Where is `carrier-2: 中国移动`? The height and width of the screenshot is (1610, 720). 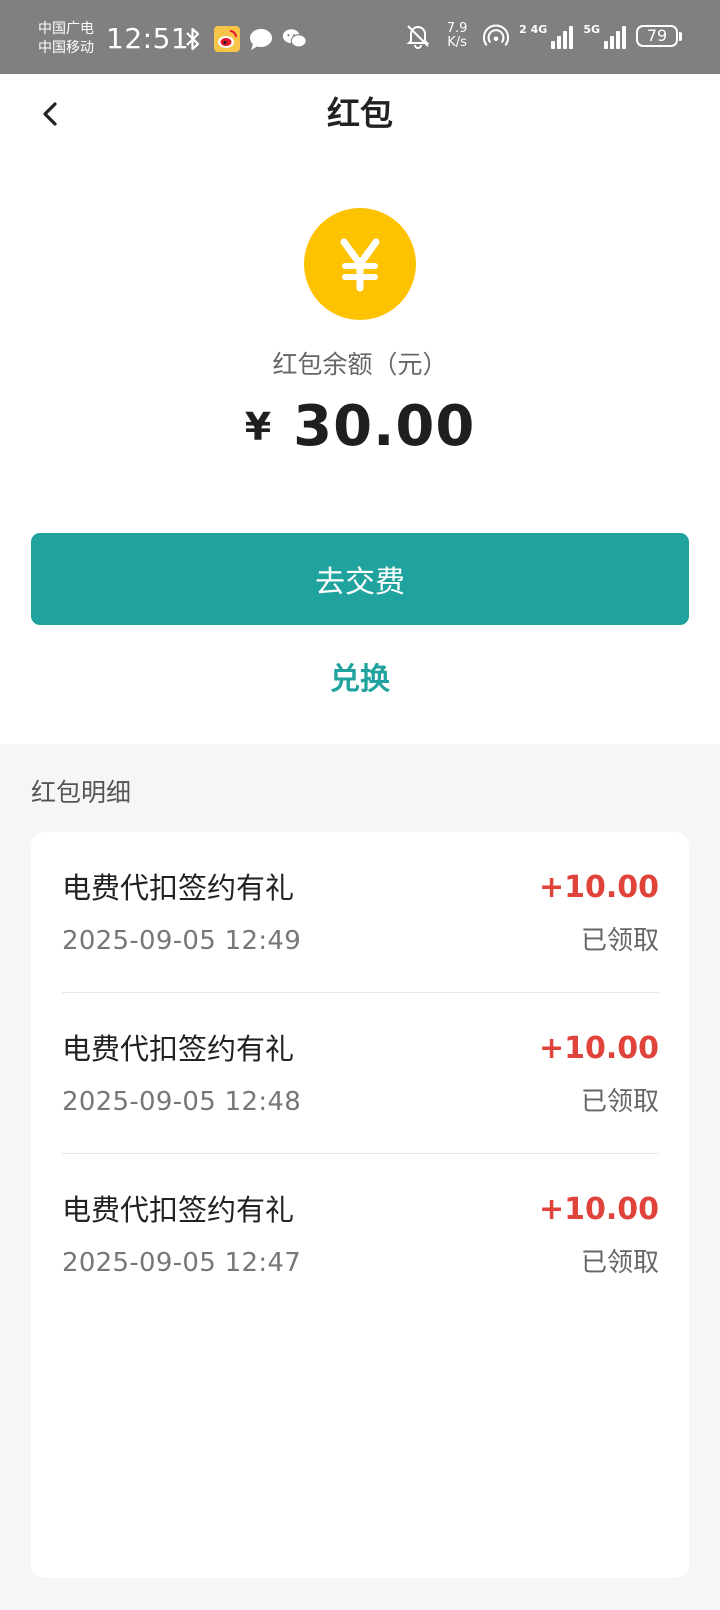
carrier-2: 中国移动 is located at coordinates (66, 48).